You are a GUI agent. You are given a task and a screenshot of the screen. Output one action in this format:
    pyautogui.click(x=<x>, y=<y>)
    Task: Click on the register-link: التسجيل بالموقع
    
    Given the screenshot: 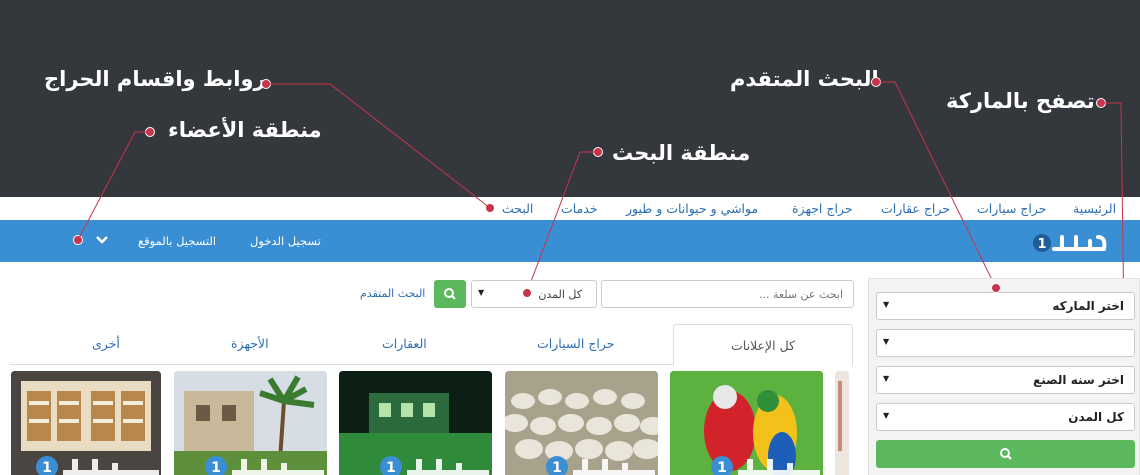 What is the action you would take?
    pyautogui.click(x=177, y=241)
    